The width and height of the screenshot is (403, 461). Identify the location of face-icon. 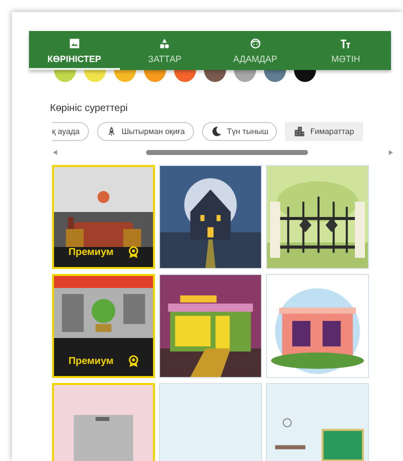
(255, 43).